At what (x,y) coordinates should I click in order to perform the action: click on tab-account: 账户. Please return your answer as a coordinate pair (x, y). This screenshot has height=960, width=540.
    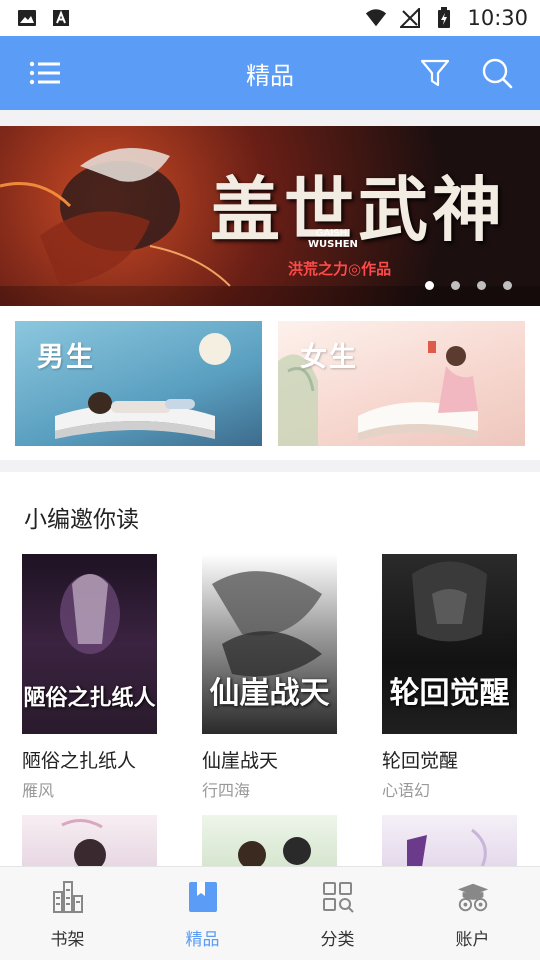
    Looking at the image, I should click on (472, 913).